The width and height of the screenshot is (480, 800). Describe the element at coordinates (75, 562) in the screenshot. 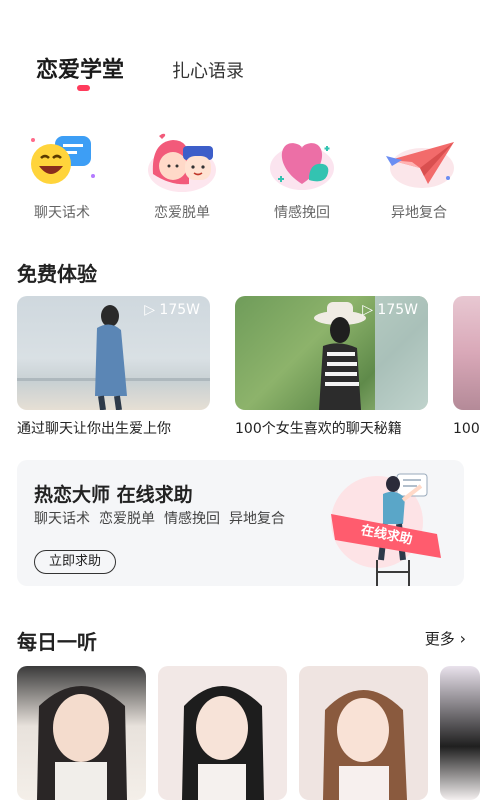

I see `ask-help-button: 立即求助` at that location.